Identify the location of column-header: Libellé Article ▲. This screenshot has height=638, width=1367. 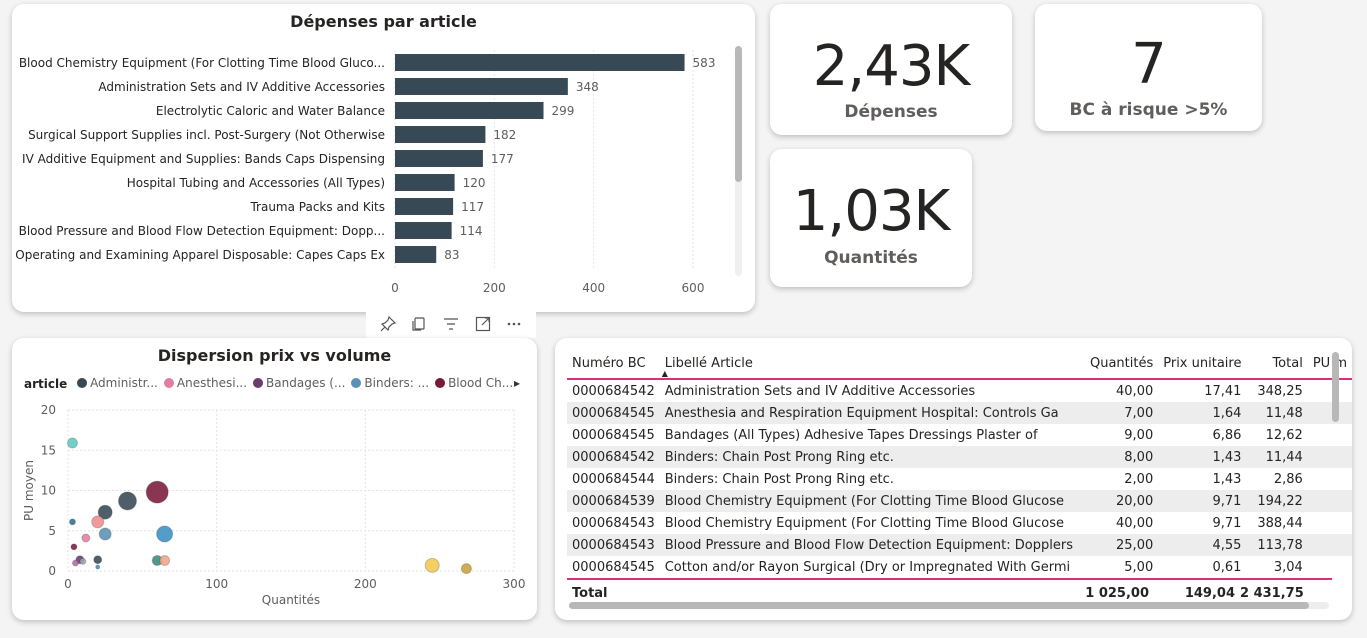
(869, 363).